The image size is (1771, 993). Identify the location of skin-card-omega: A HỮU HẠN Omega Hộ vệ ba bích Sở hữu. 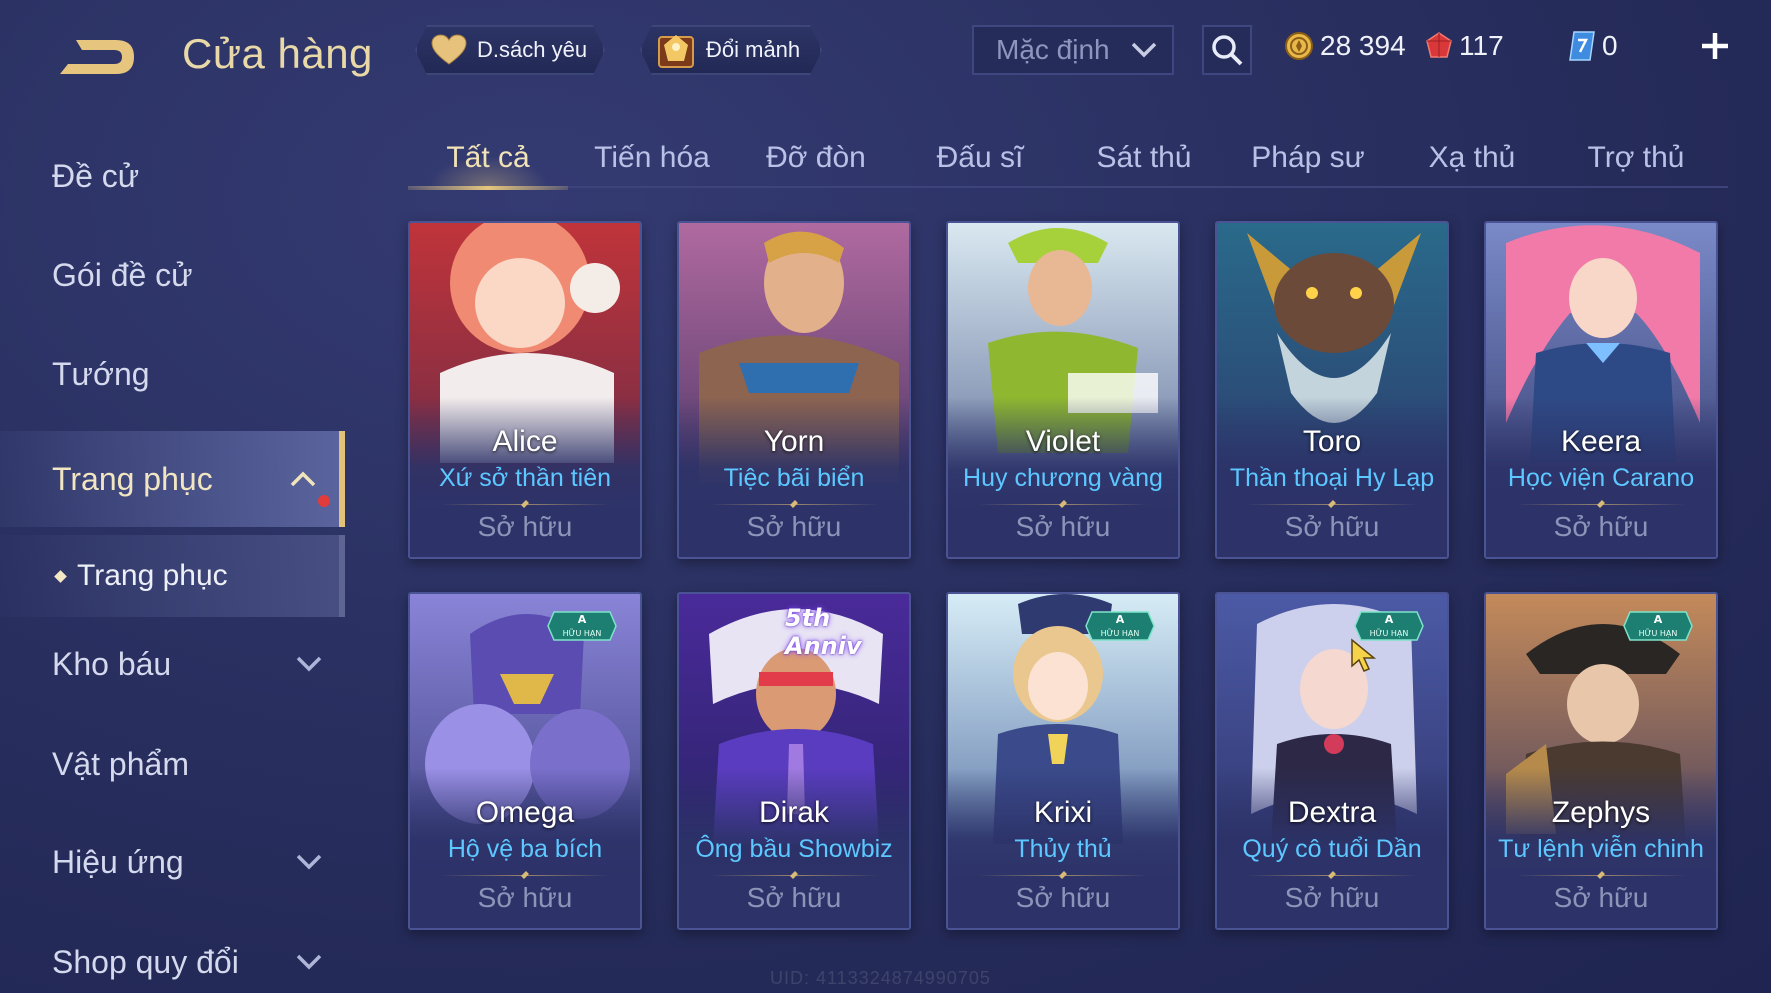
(525, 761).